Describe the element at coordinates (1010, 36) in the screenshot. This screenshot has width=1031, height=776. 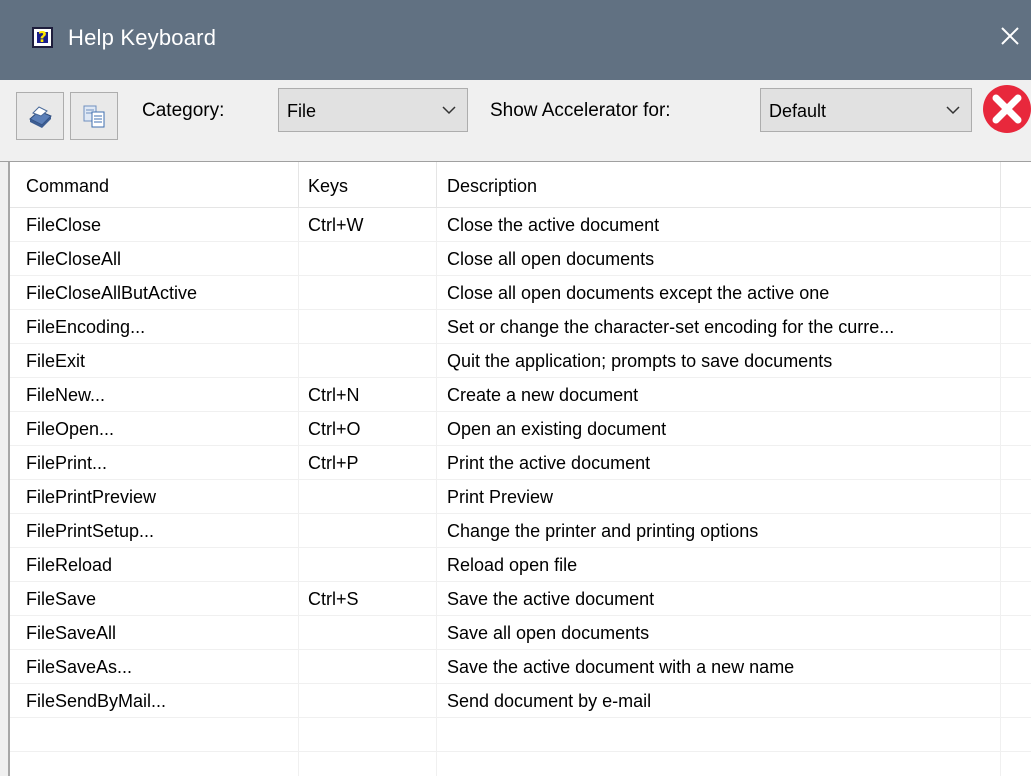
I see `close-icon` at that location.